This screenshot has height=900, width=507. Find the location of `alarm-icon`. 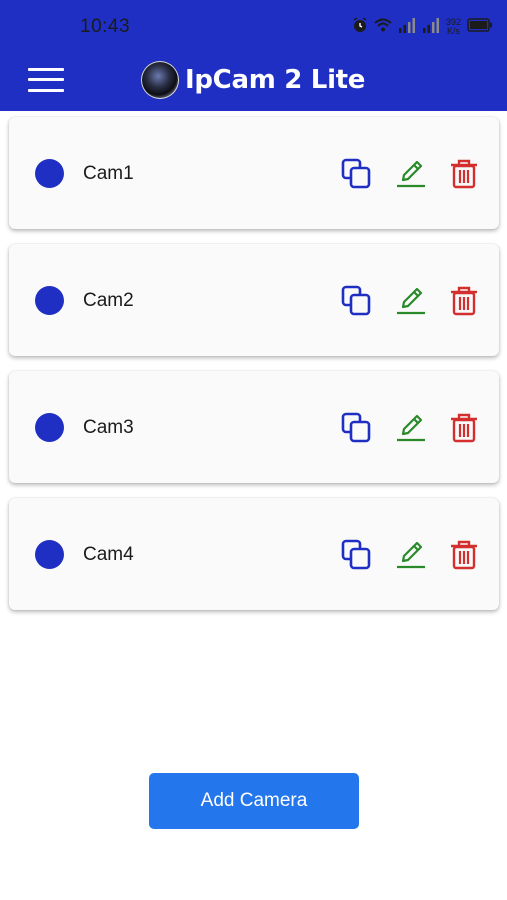

alarm-icon is located at coordinates (360, 27).